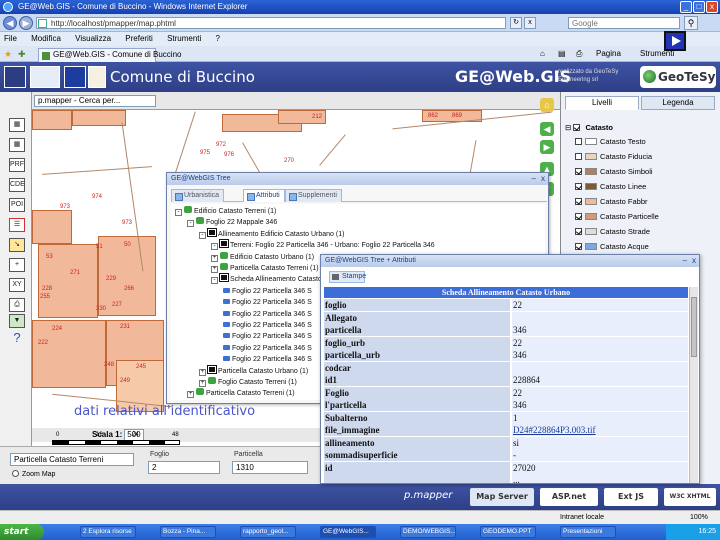 Image resolution: width=720 pixels, height=540 pixels. Describe the element at coordinates (600, 430) in the screenshot. I see `attribute-link: D24#228864P3.003.tif` at that location.